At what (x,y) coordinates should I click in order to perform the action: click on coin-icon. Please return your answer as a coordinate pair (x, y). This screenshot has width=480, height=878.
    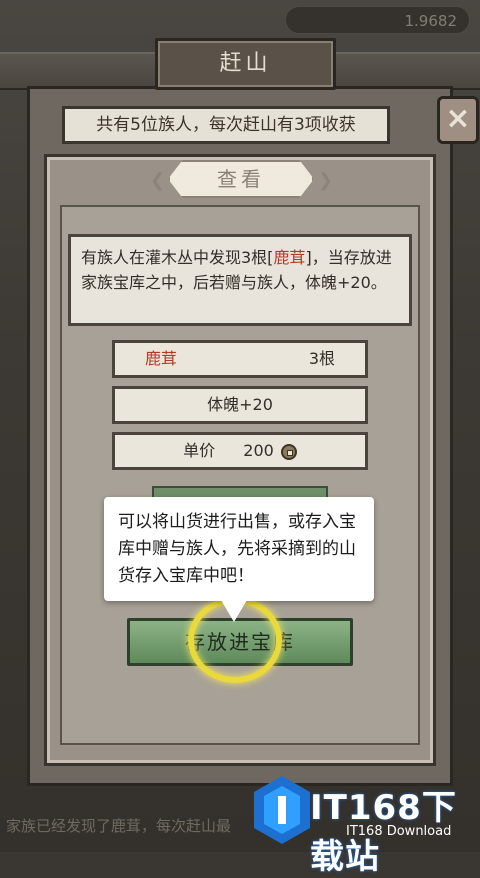
    Looking at the image, I should click on (288, 452).